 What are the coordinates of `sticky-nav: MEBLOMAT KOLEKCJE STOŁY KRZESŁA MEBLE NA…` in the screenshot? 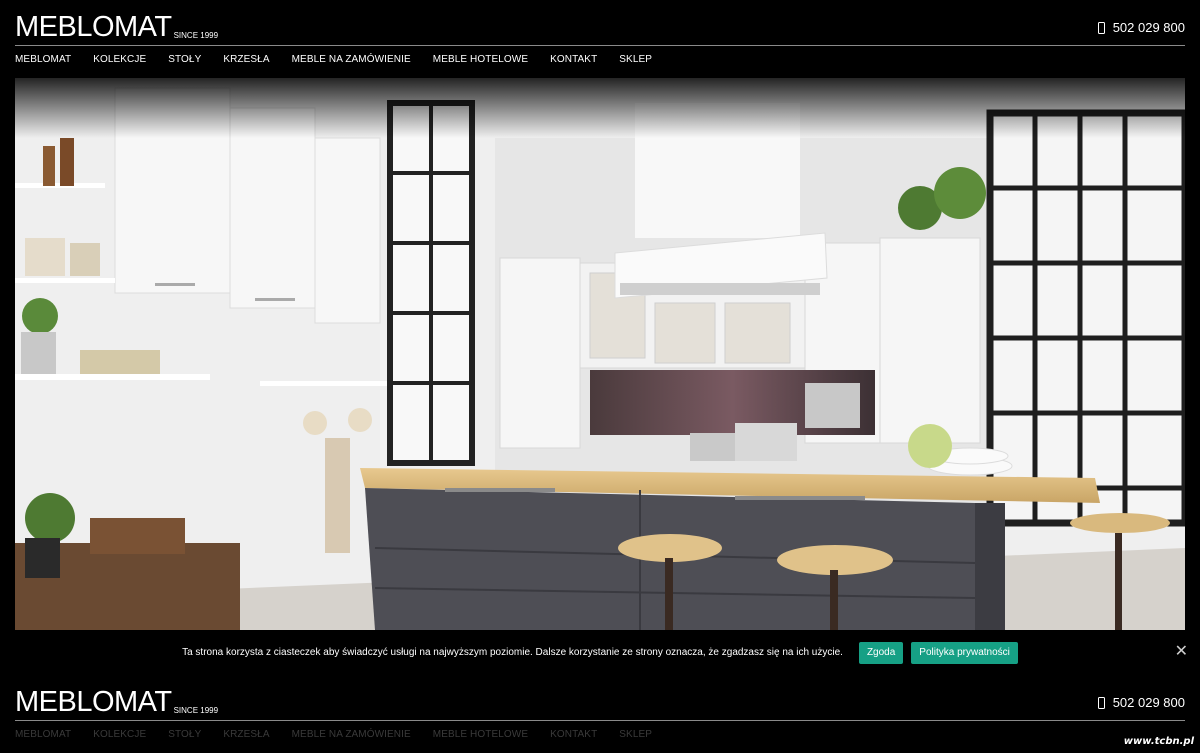 It's located at (344, 734).